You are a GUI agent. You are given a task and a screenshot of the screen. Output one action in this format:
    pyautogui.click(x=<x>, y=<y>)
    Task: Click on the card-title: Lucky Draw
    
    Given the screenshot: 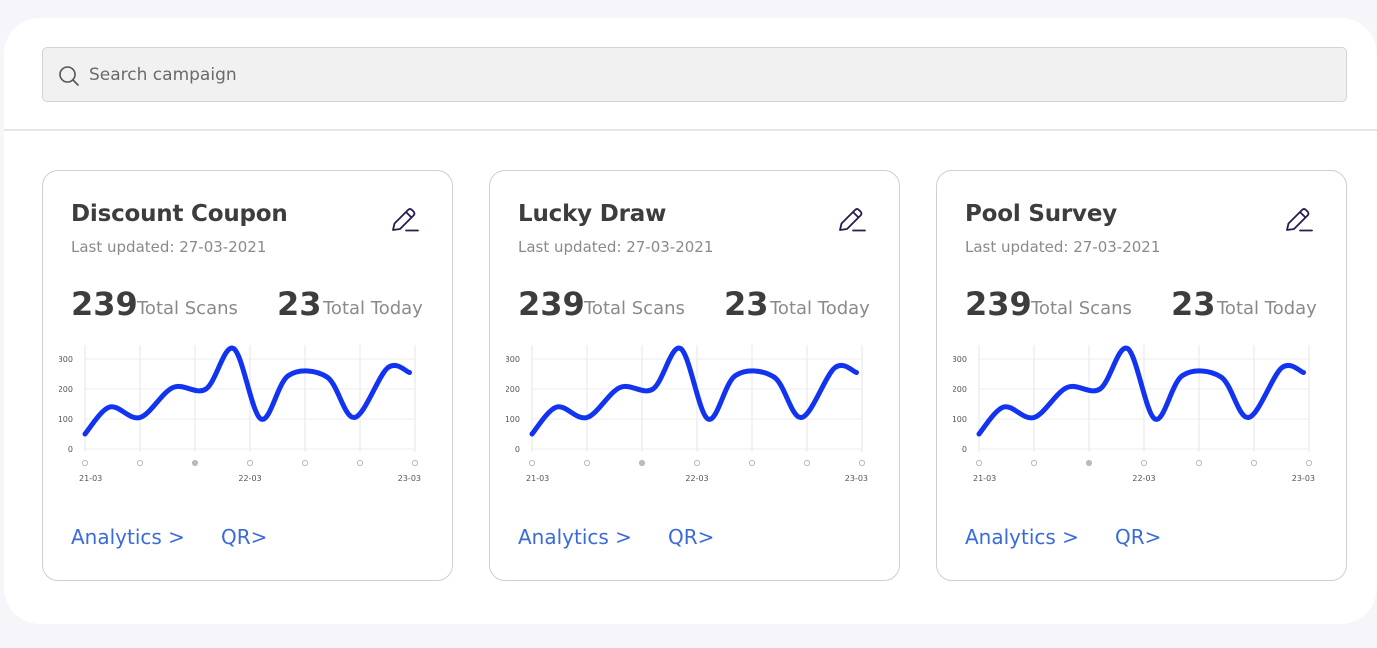 What is the action you would take?
    pyautogui.click(x=592, y=214)
    